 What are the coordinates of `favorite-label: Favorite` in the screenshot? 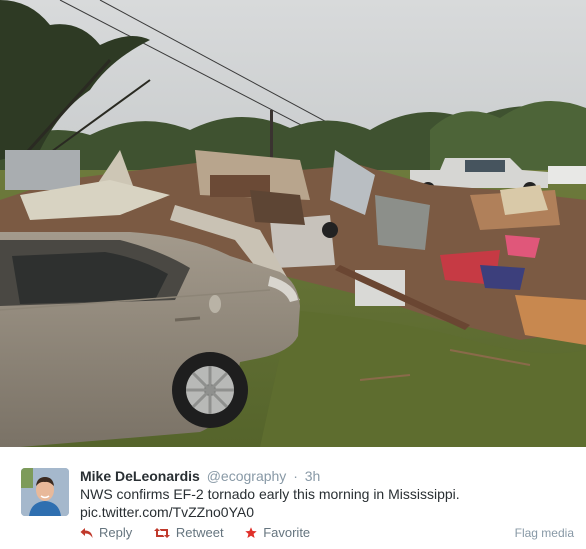 It's located at (287, 532).